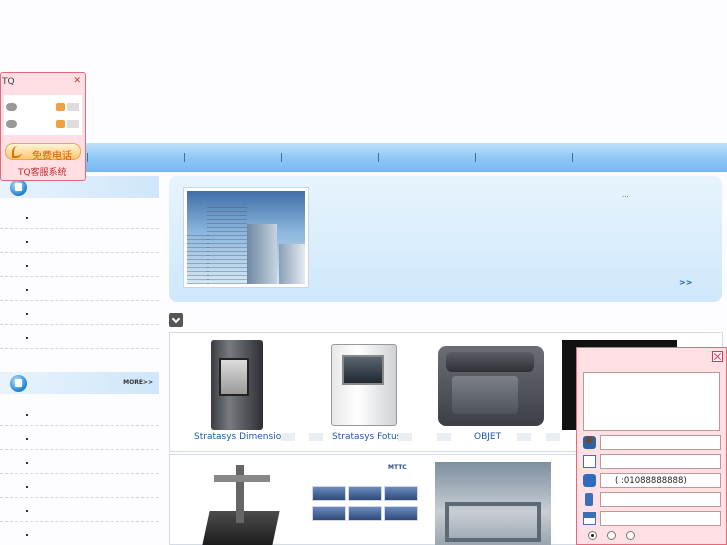 This screenshot has height=545, width=727. I want to click on printer-door, so click(485, 395).